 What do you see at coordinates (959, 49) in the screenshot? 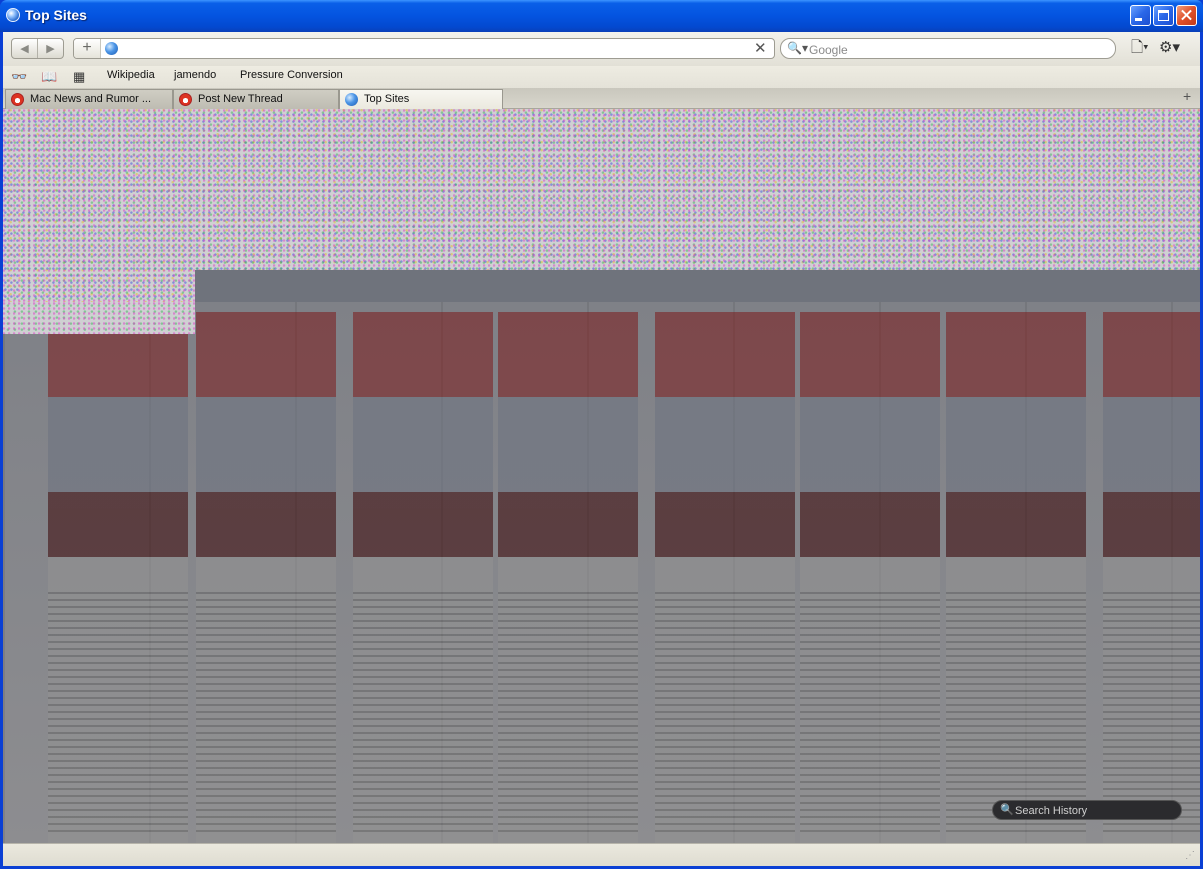
I see `search-input` at bounding box center [959, 49].